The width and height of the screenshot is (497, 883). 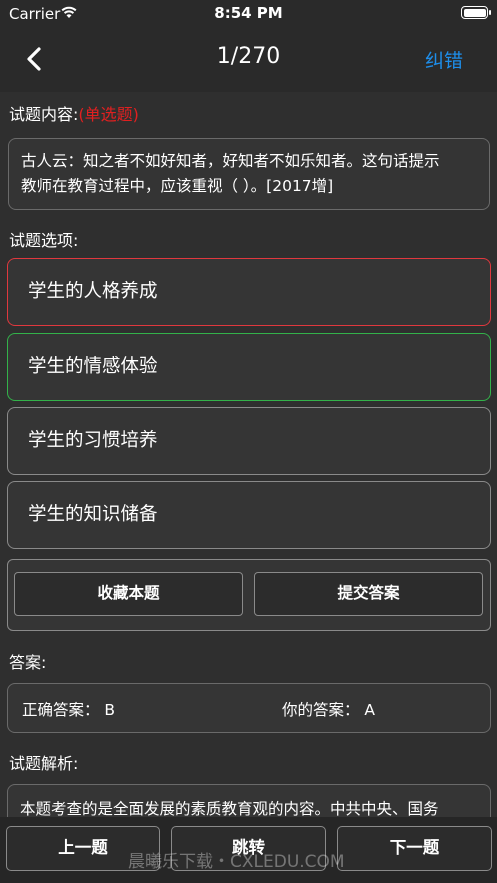 I want to click on option-c: 学生的习惯培养, so click(x=249, y=441).